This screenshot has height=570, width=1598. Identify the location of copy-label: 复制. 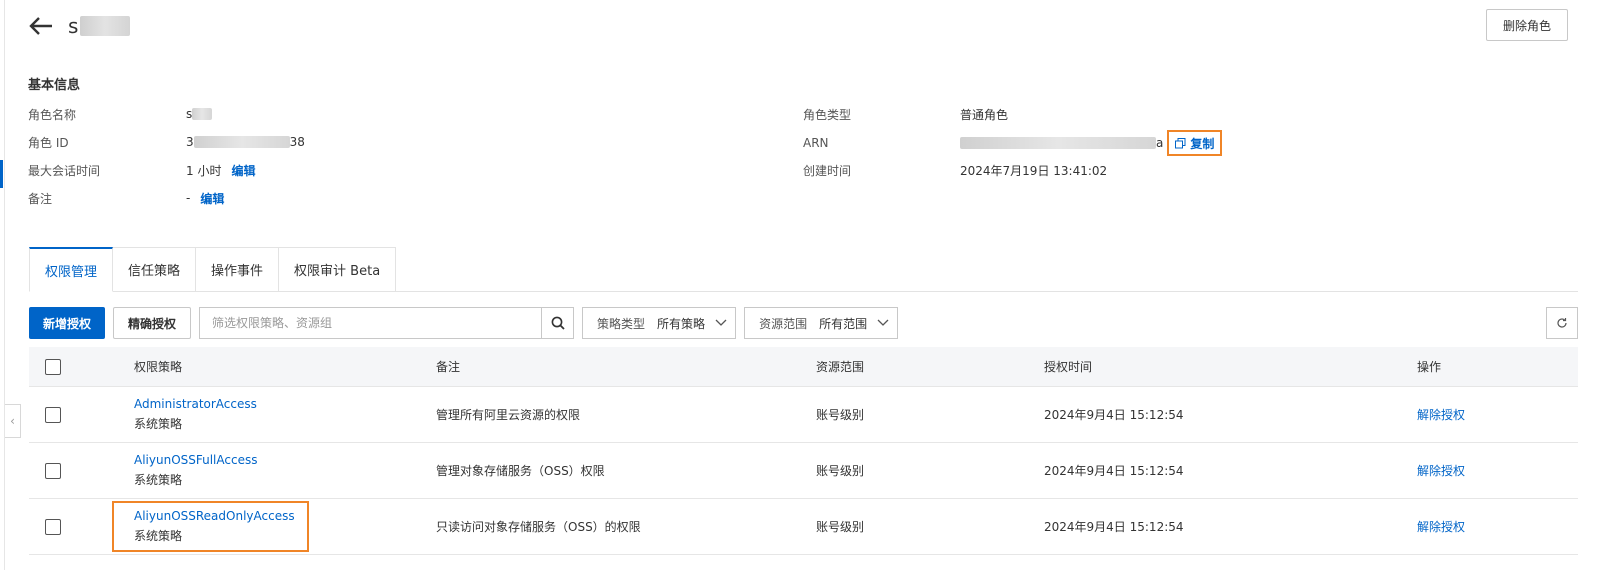
(1202, 143).